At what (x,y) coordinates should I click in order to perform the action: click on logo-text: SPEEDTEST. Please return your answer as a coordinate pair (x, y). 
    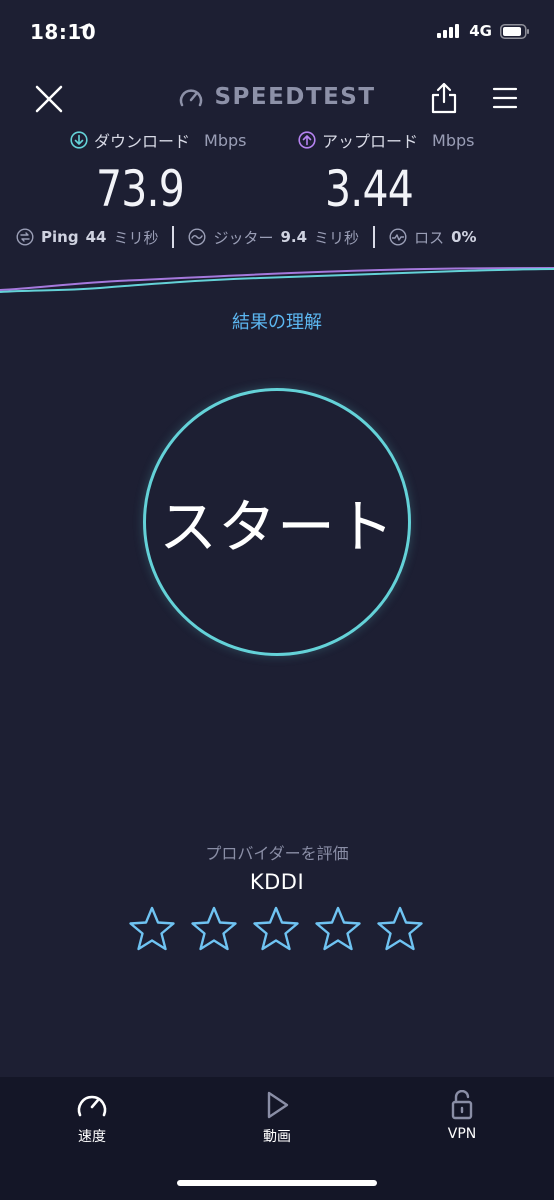
    Looking at the image, I should click on (295, 97).